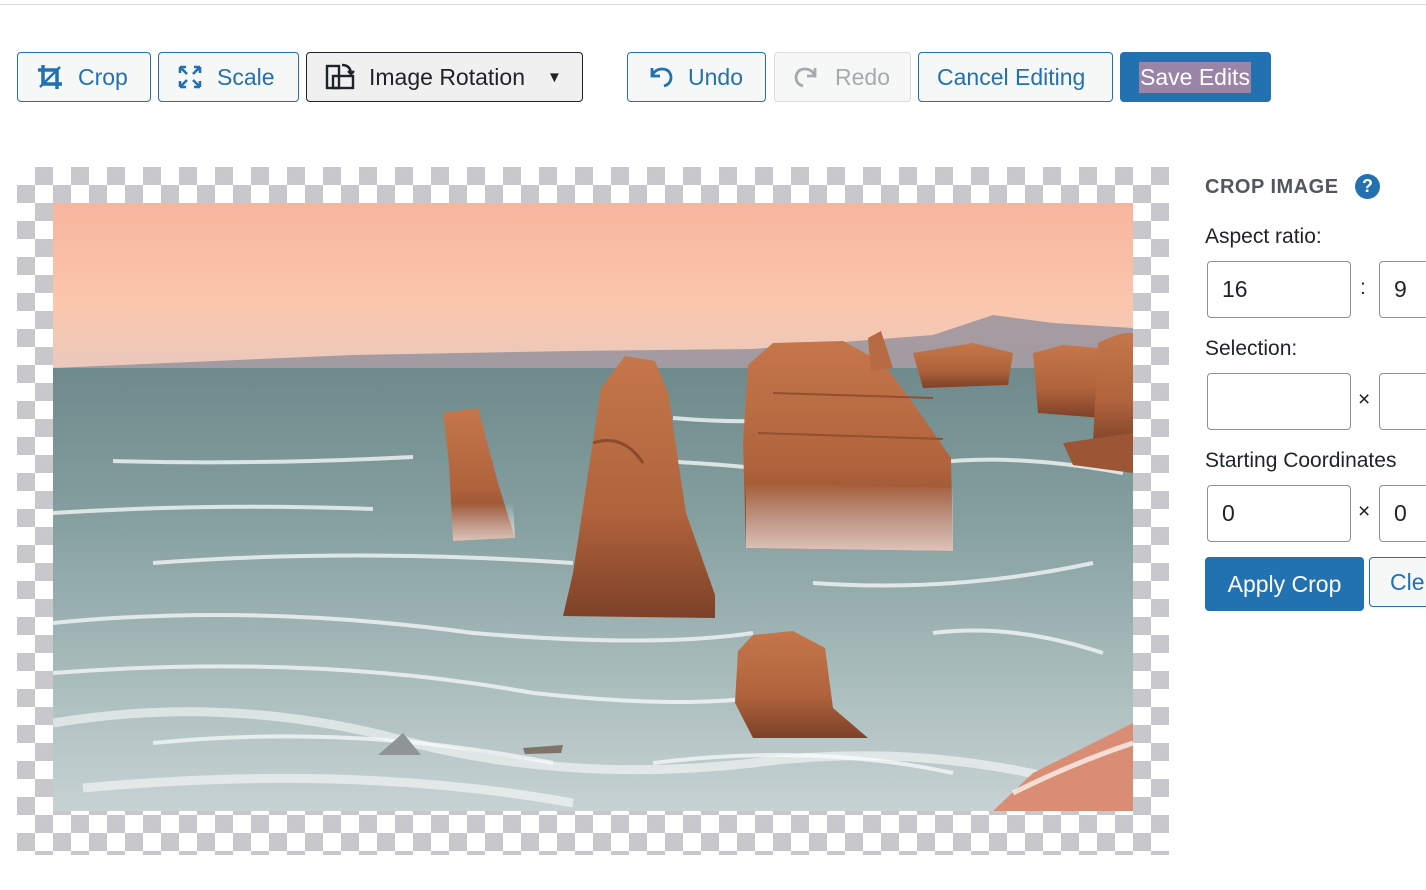 The image size is (1426, 890). I want to click on redo-button: Redo, so click(842, 77).